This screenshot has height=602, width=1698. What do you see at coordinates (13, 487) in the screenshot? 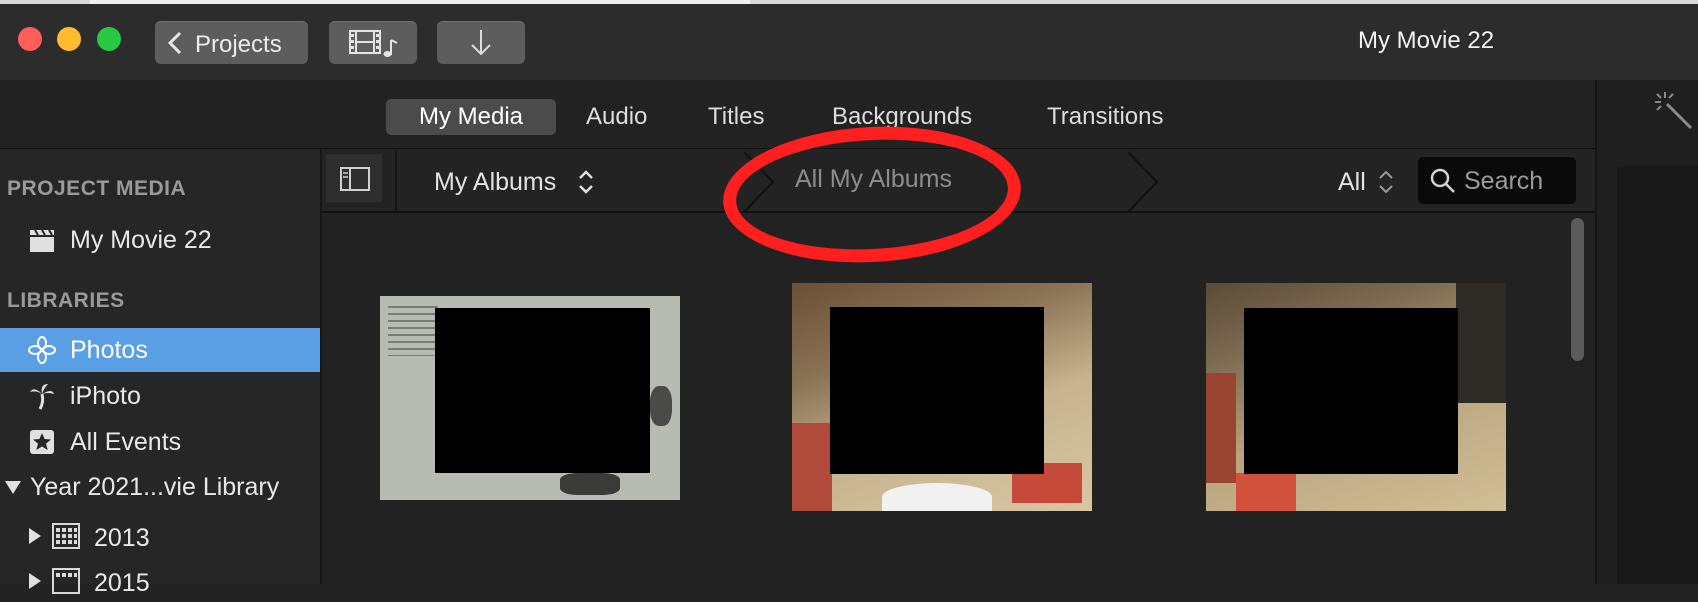
I see `disclosure-triangle-down-icon` at bounding box center [13, 487].